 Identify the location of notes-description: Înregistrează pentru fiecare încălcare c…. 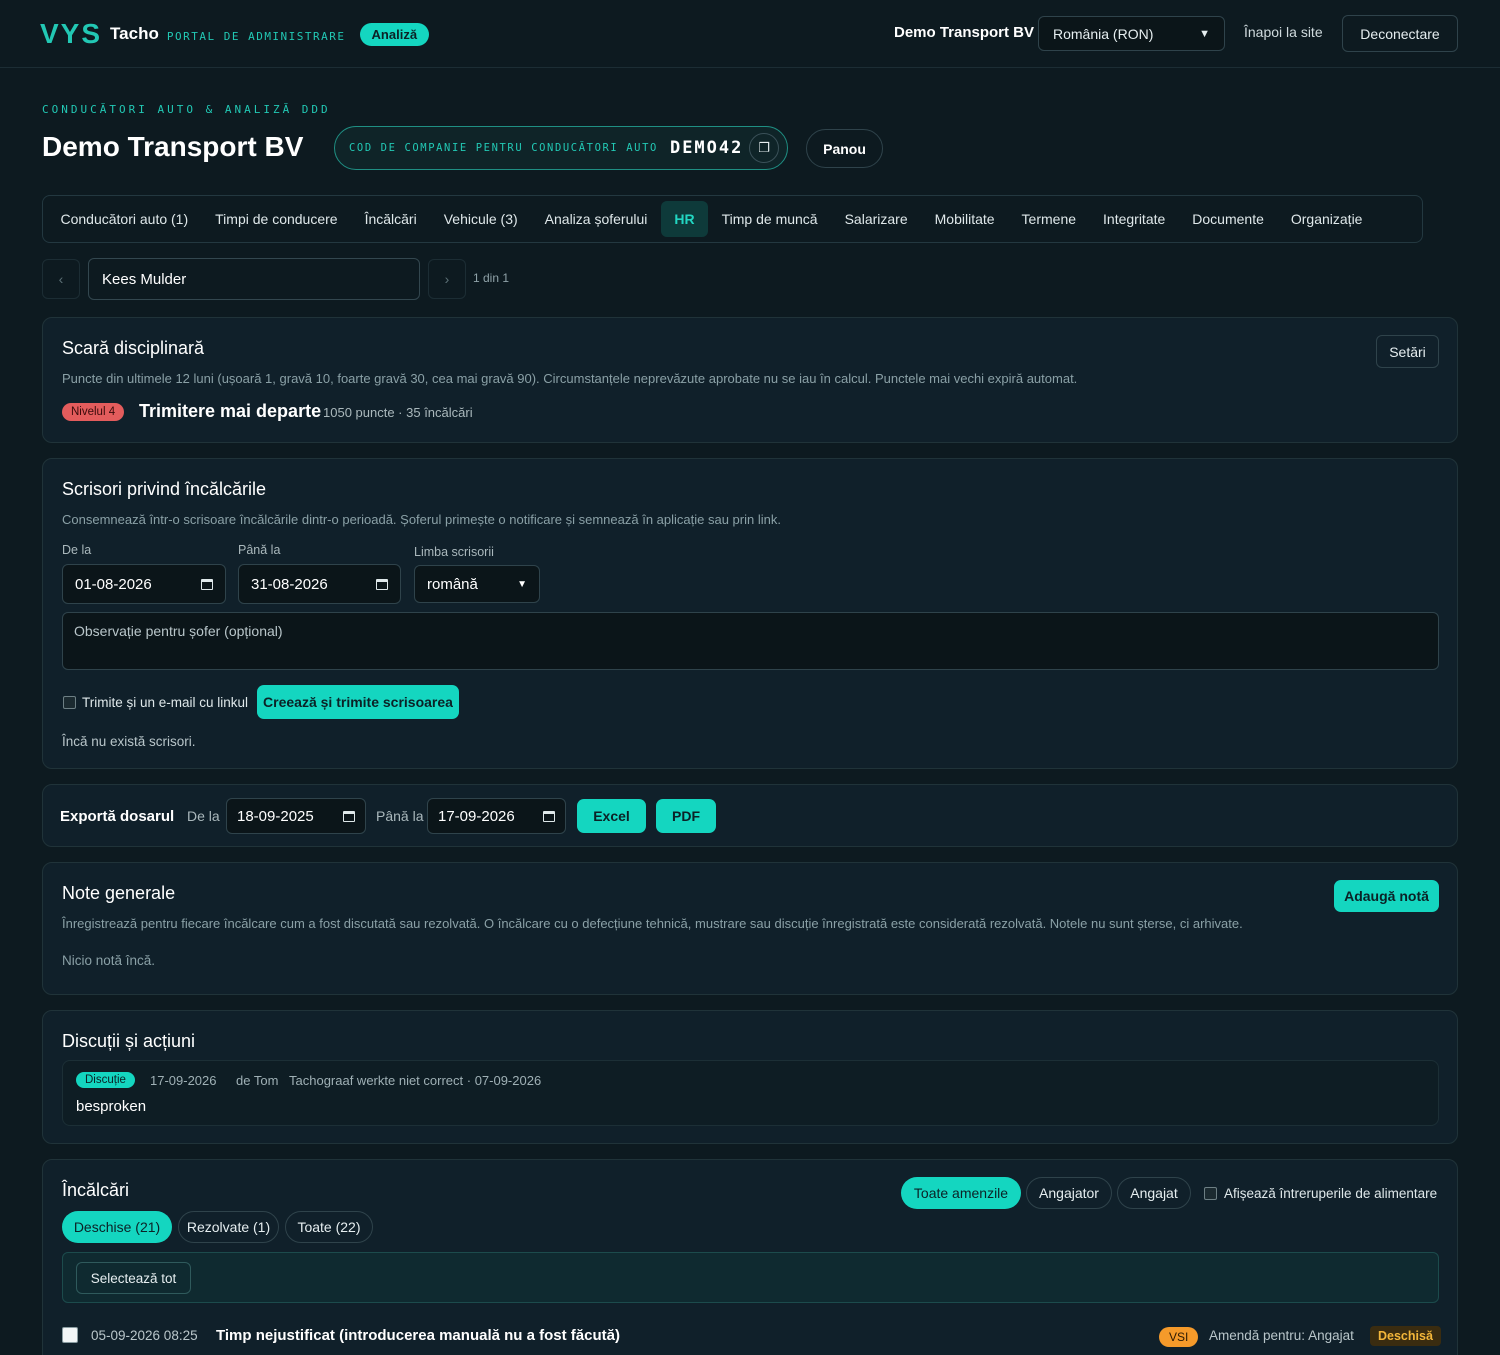
(652, 923).